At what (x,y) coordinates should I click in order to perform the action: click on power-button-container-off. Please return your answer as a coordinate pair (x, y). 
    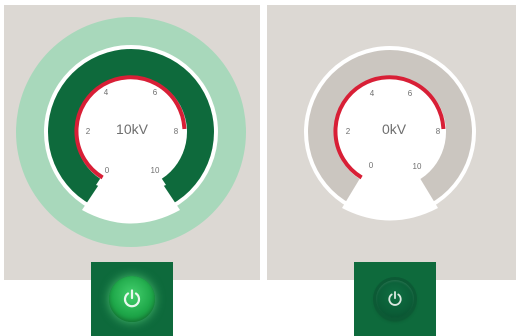
    Looking at the image, I should click on (395, 299).